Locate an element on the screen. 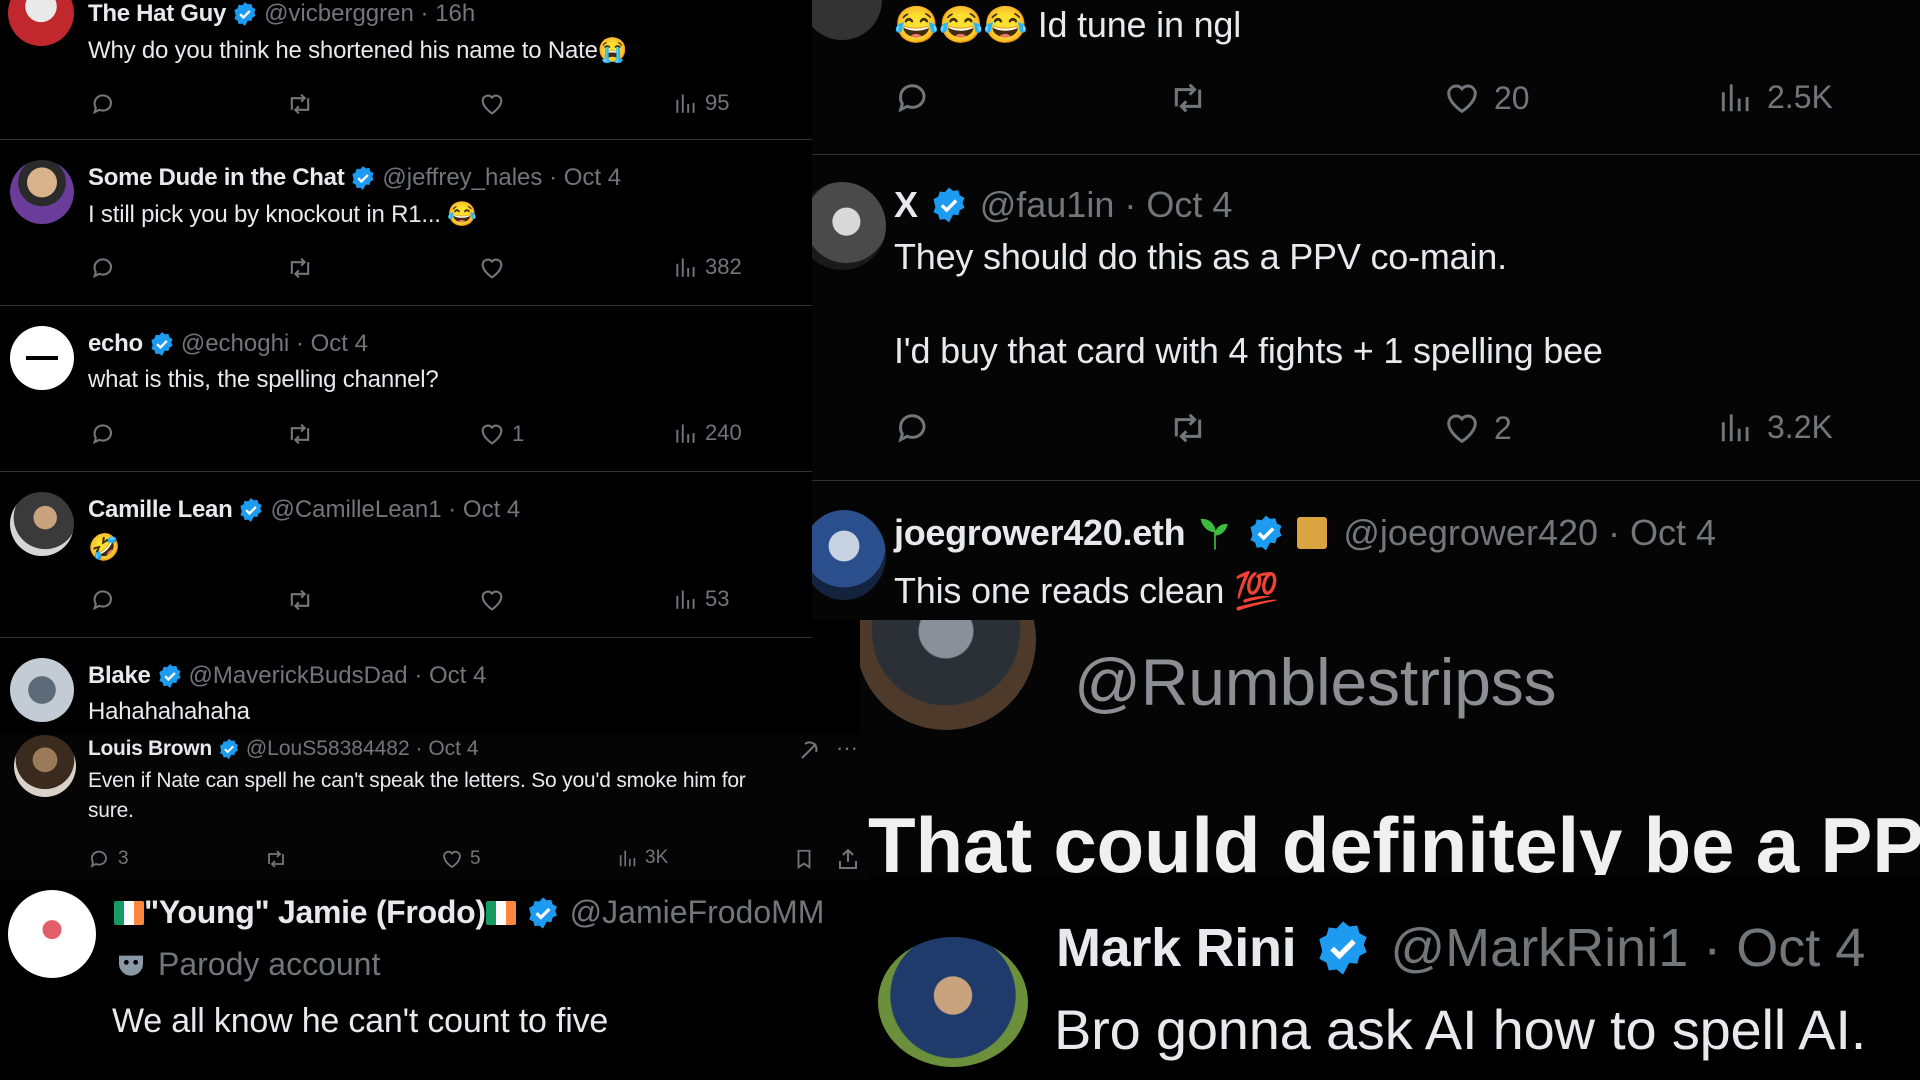 Image resolution: width=1920 pixels, height=1080 pixels. display-name: The Hat Guy is located at coordinates (157, 14).